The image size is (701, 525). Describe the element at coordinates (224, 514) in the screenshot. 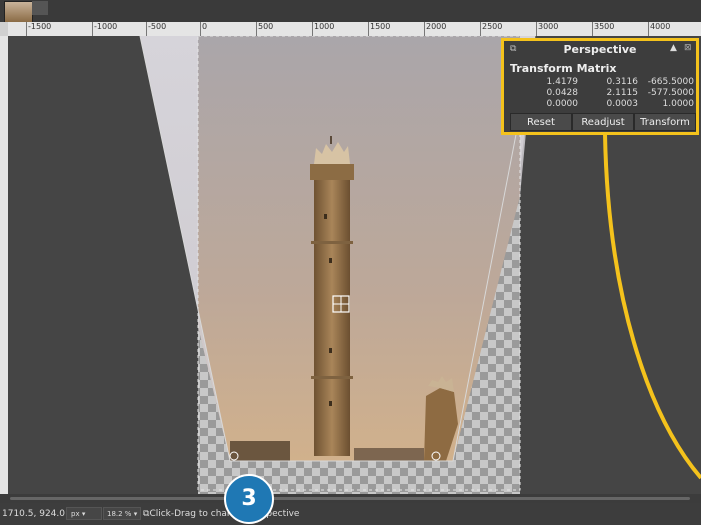

I see `status-message-text: Click-Drag to change perspective` at that location.